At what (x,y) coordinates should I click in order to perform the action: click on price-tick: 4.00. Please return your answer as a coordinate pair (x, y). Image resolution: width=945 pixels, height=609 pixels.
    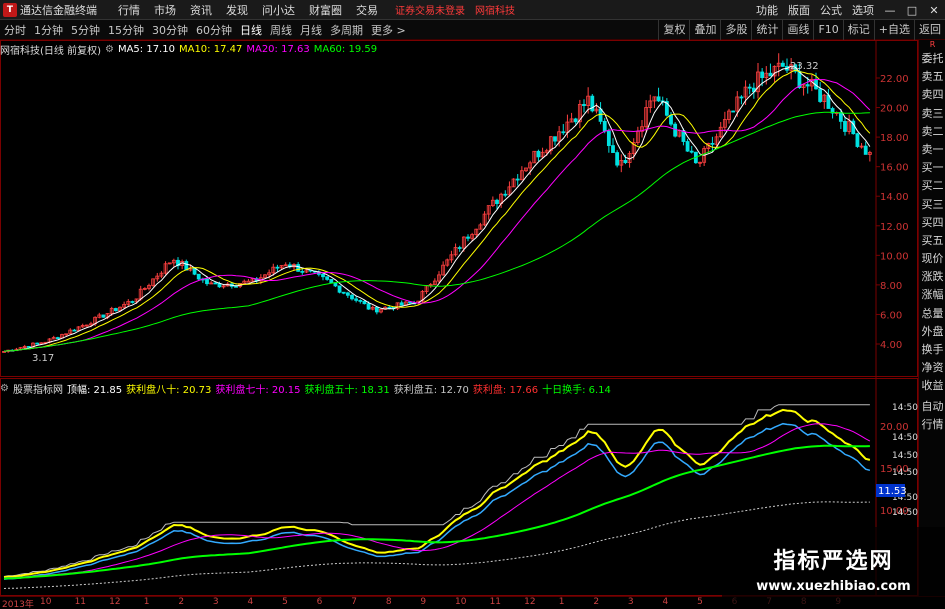
    Looking at the image, I should click on (891, 345).